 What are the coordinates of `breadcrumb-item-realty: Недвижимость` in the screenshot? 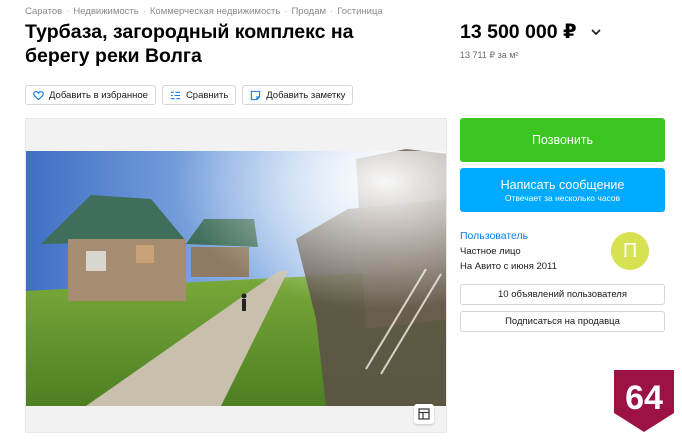 It's located at (105, 11).